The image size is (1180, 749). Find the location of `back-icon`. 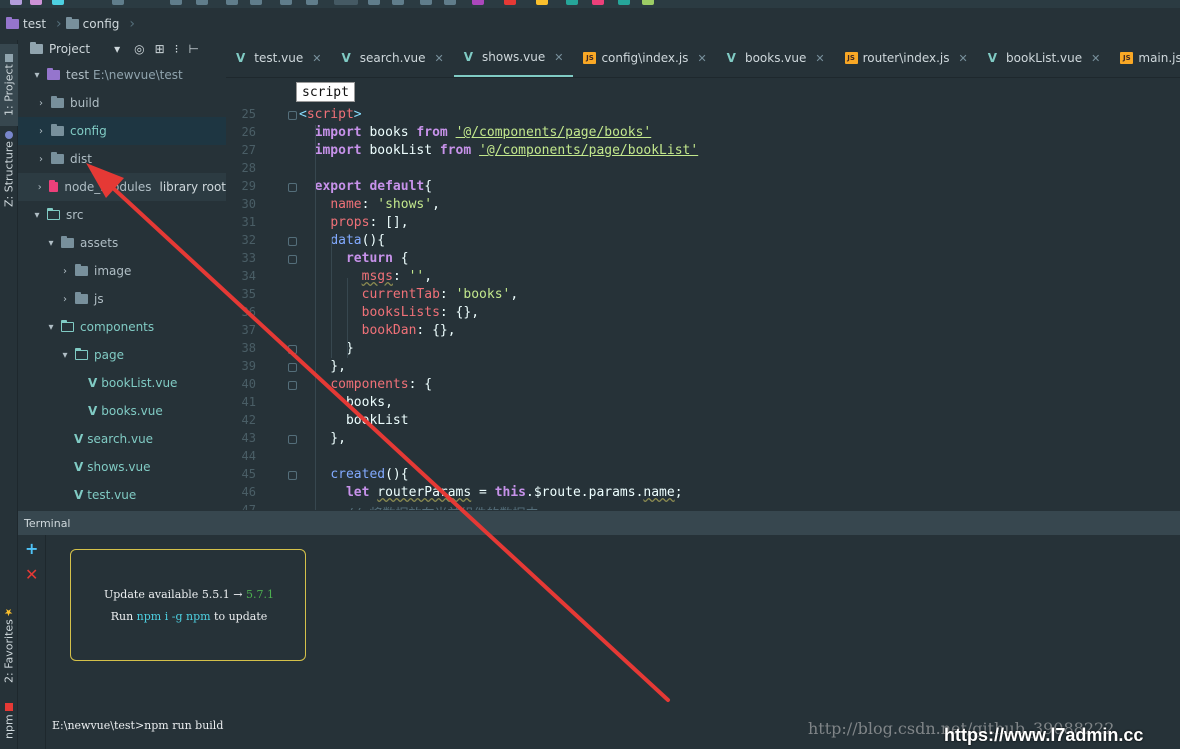

back-icon is located at coordinates (286, 2).